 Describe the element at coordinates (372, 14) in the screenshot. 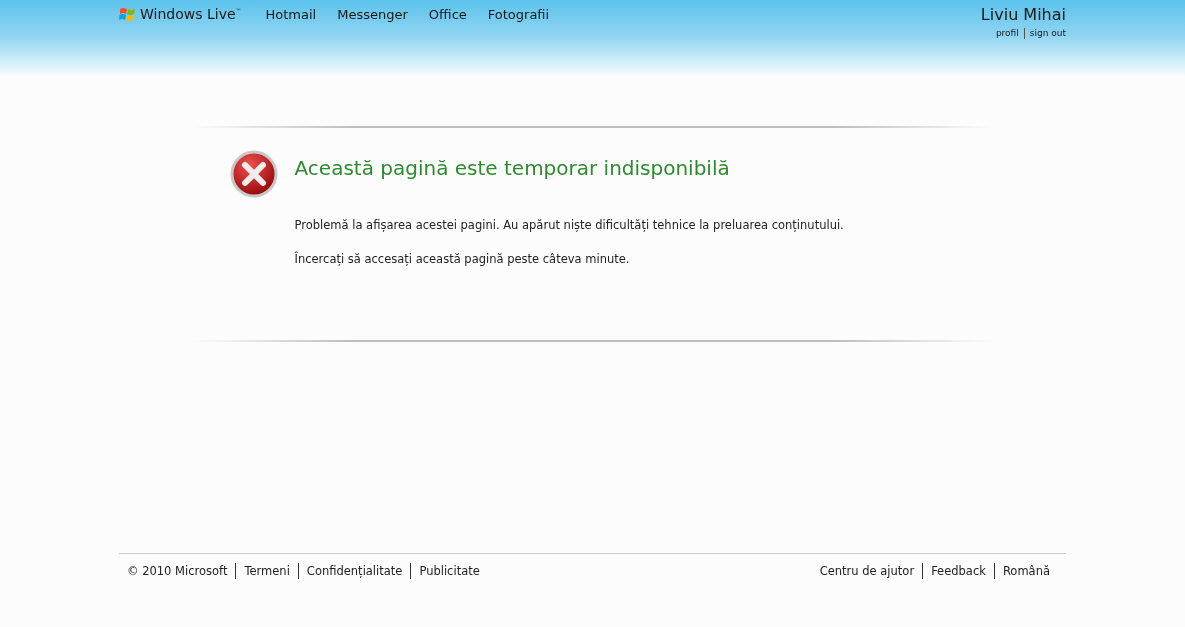

I see `nav-link: Messenger` at that location.